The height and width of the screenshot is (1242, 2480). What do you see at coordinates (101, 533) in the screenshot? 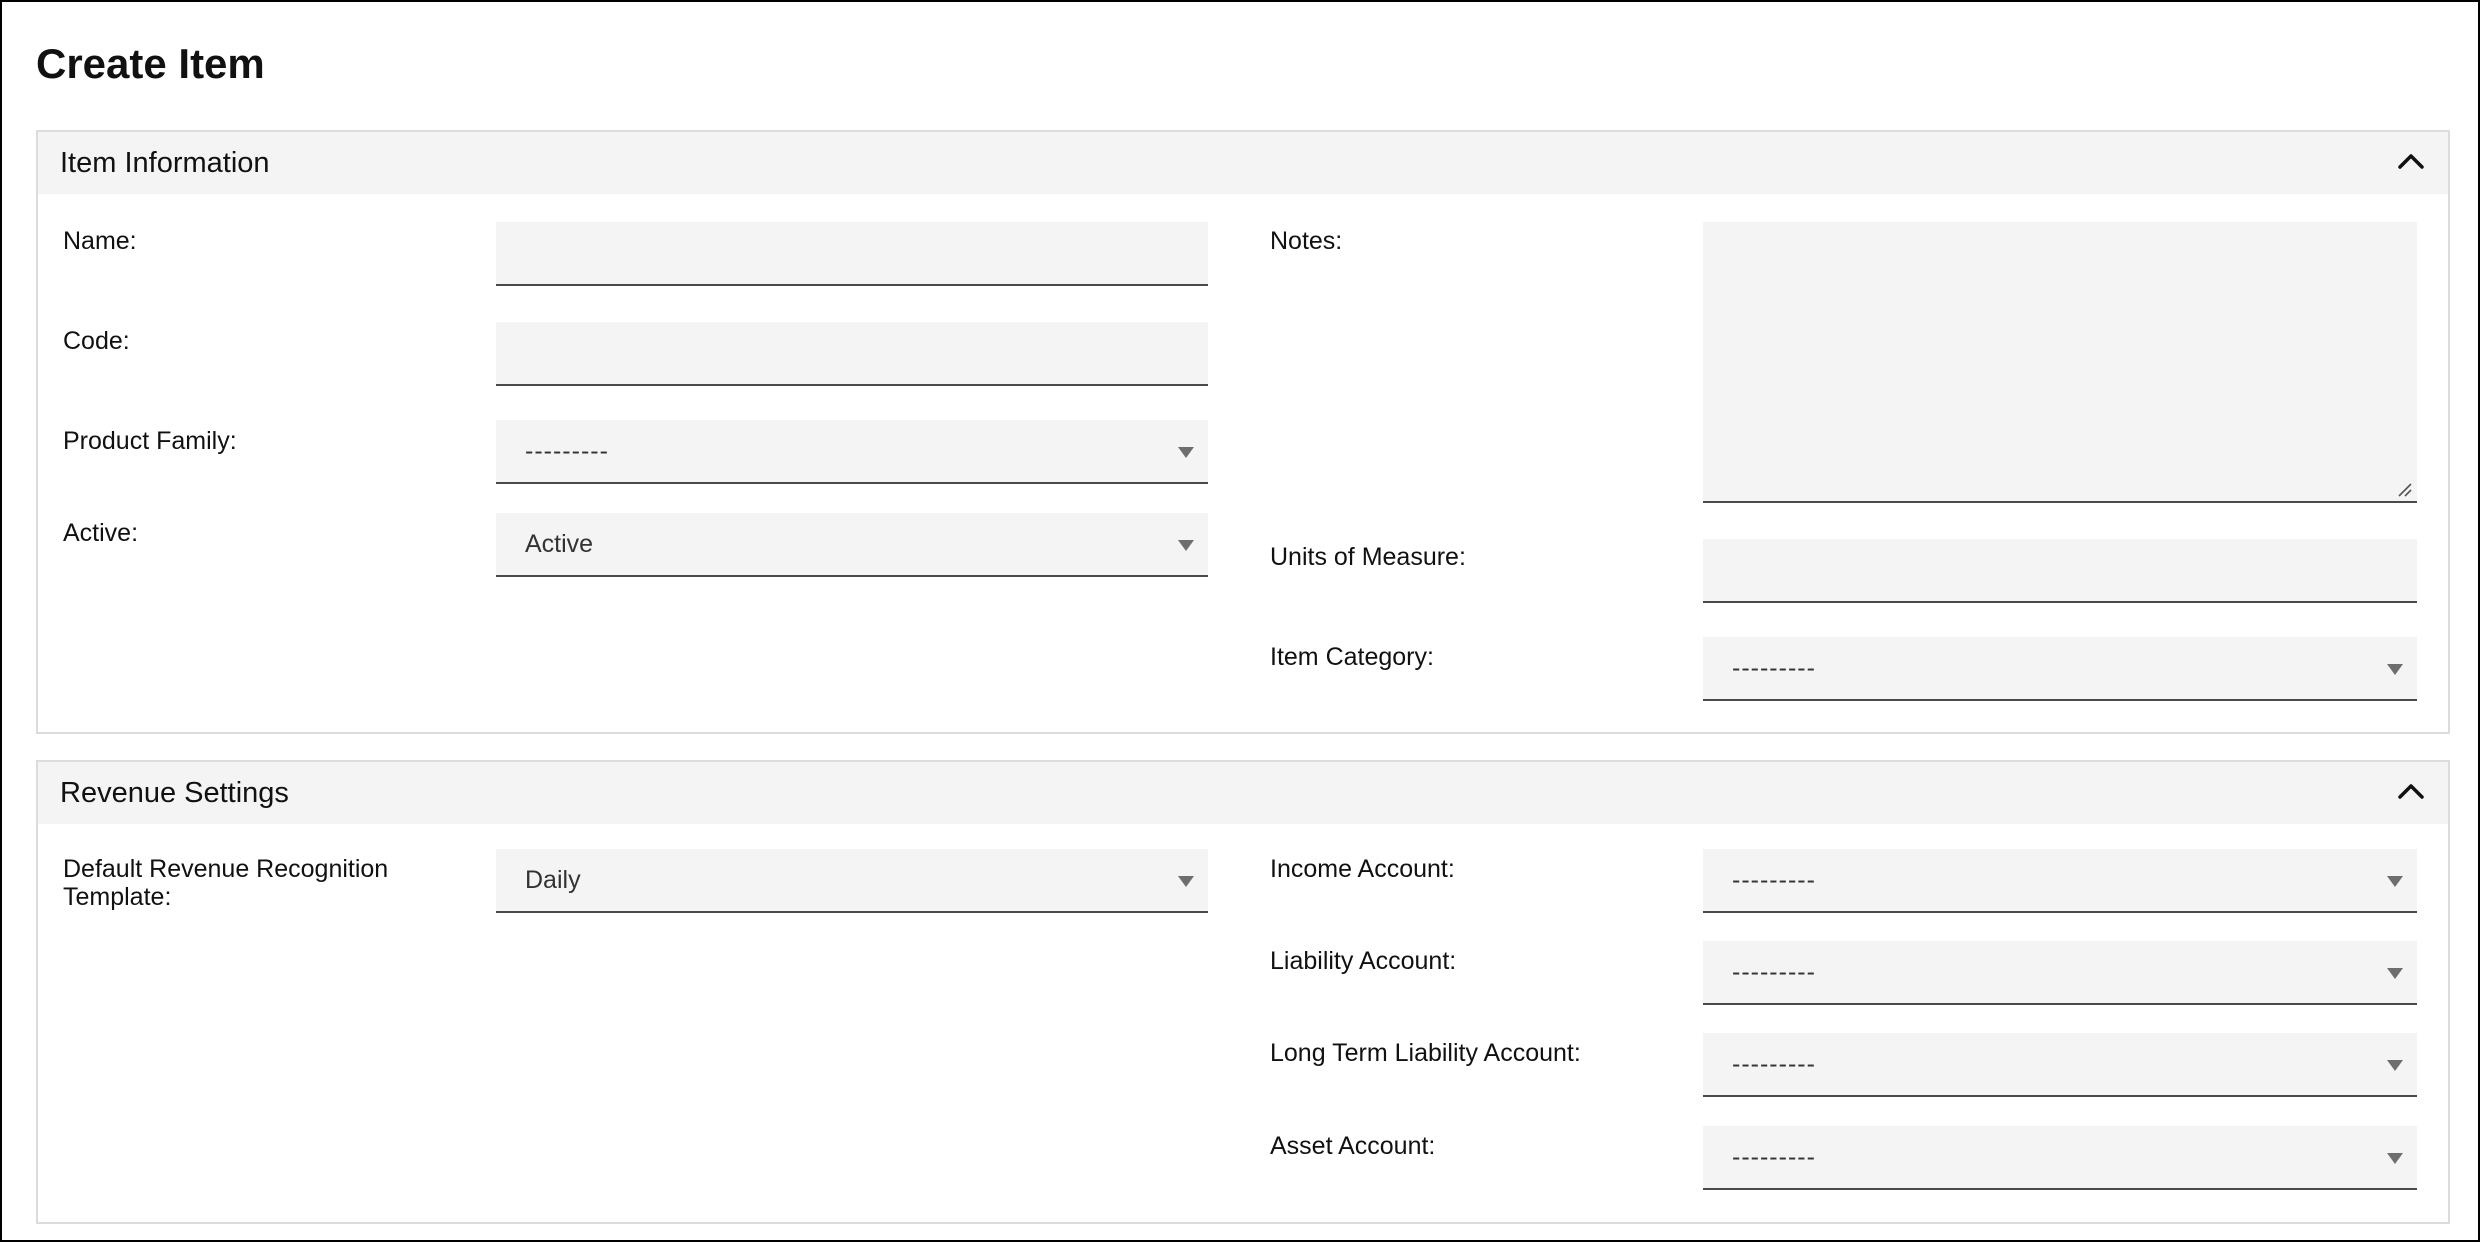
I see `active-label: Active:` at bounding box center [101, 533].